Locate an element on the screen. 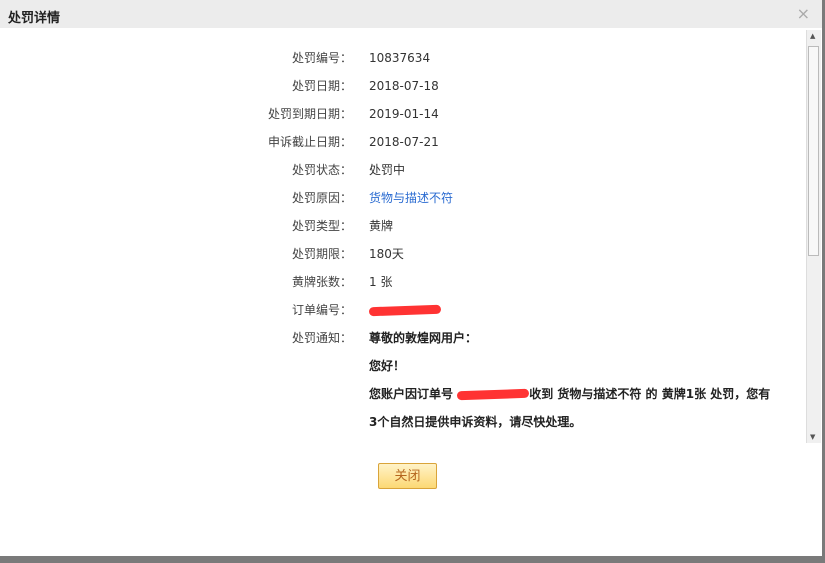  field-label: 订单编号： is located at coordinates (321, 310).